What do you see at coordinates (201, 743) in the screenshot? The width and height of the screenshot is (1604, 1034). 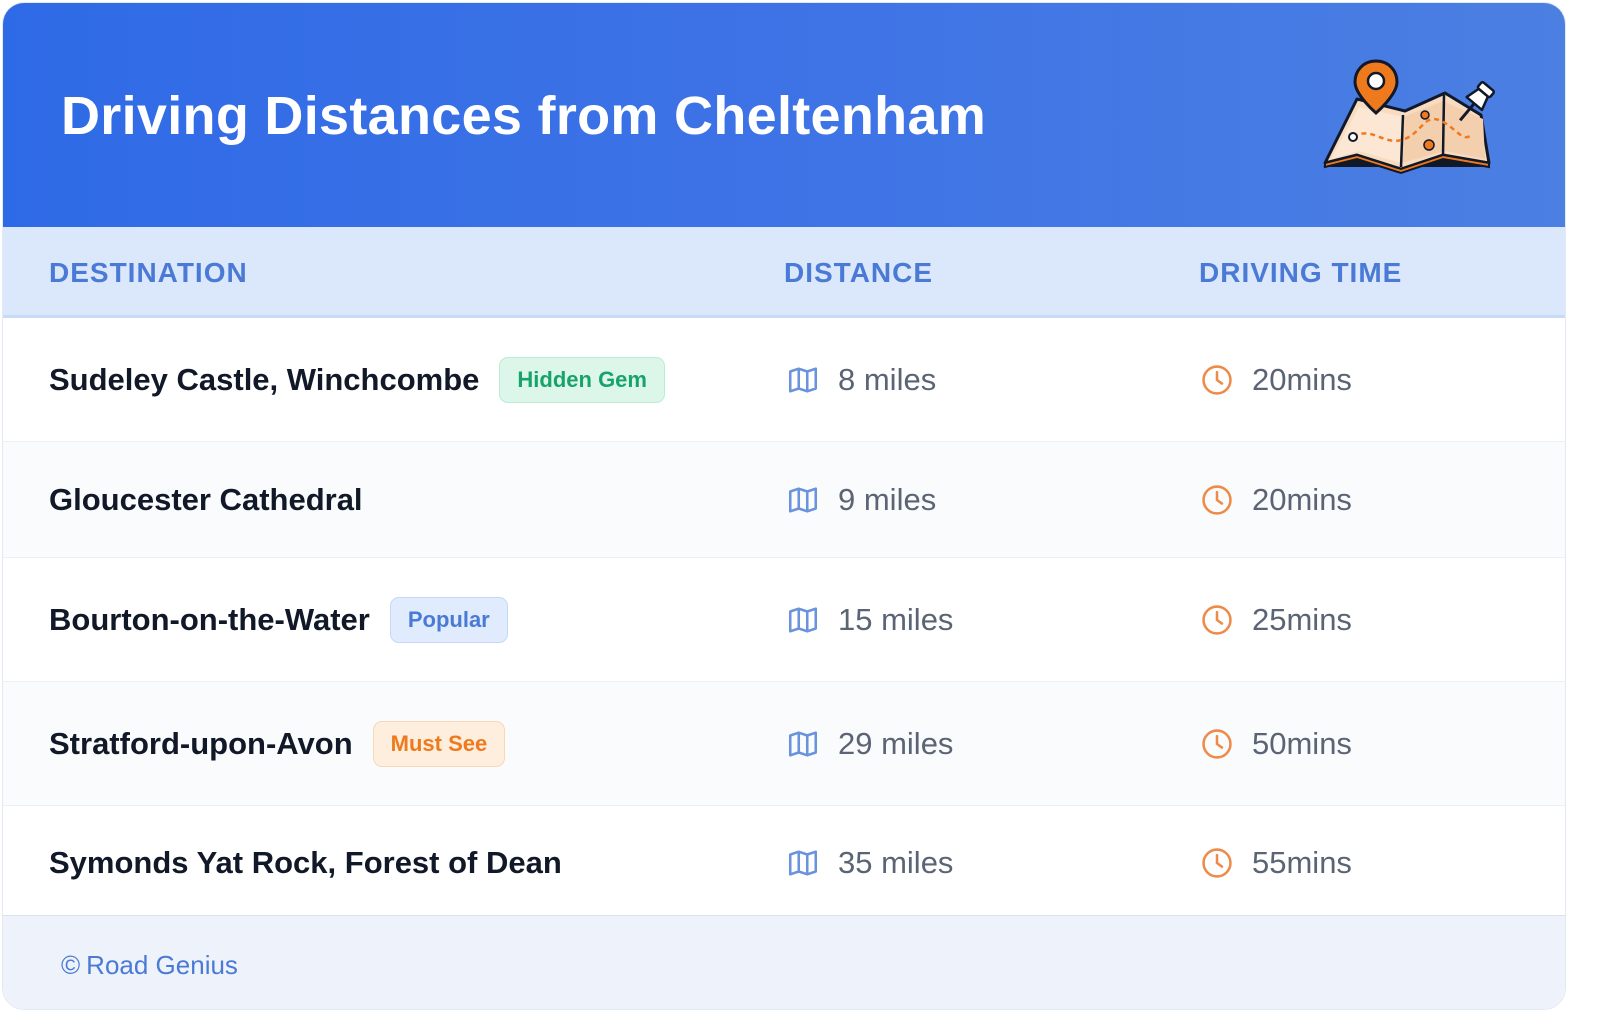 I see `destination-name: Stratford-upon-Avon` at bounding box center [201, 743].